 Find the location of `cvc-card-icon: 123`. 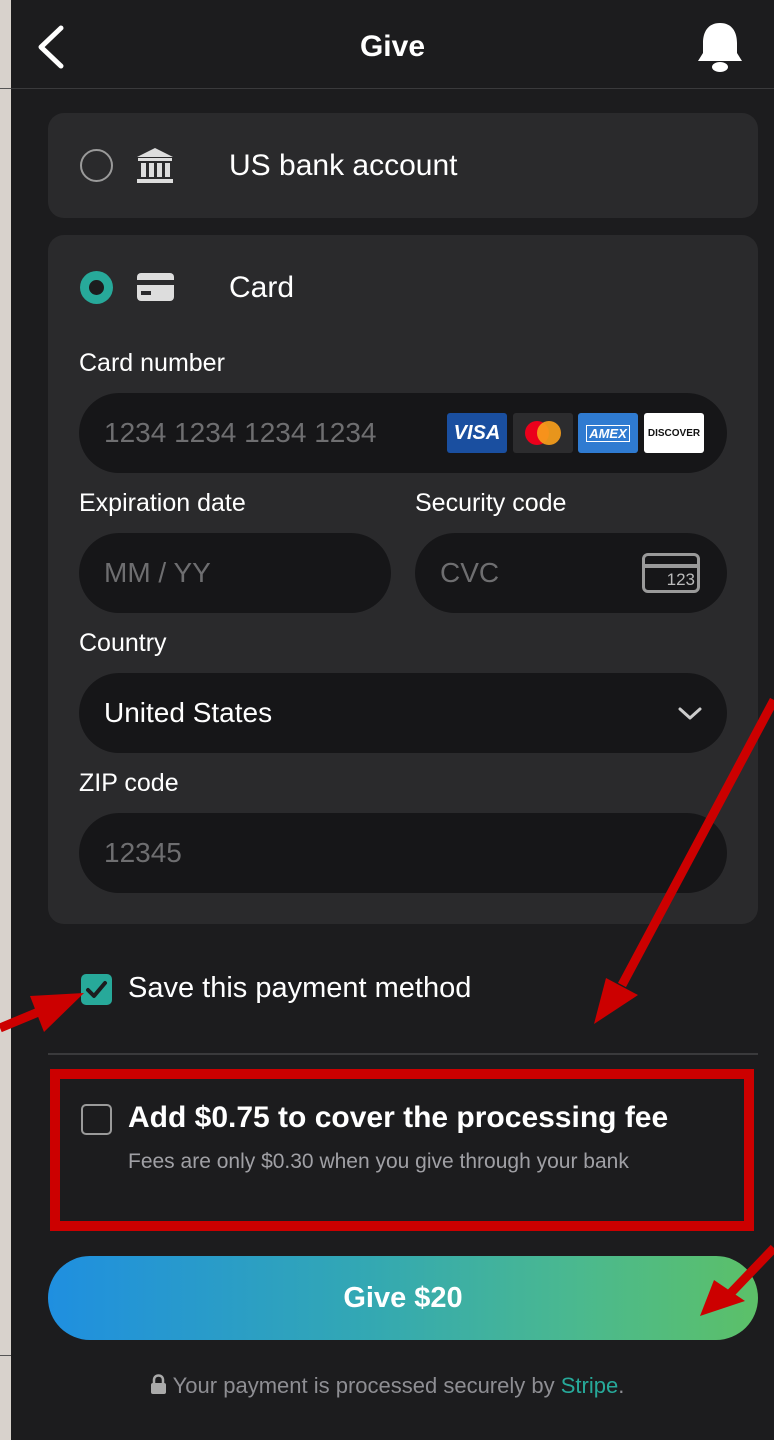

cvc-card-icon: 123 is located at coordinates (671, 573).